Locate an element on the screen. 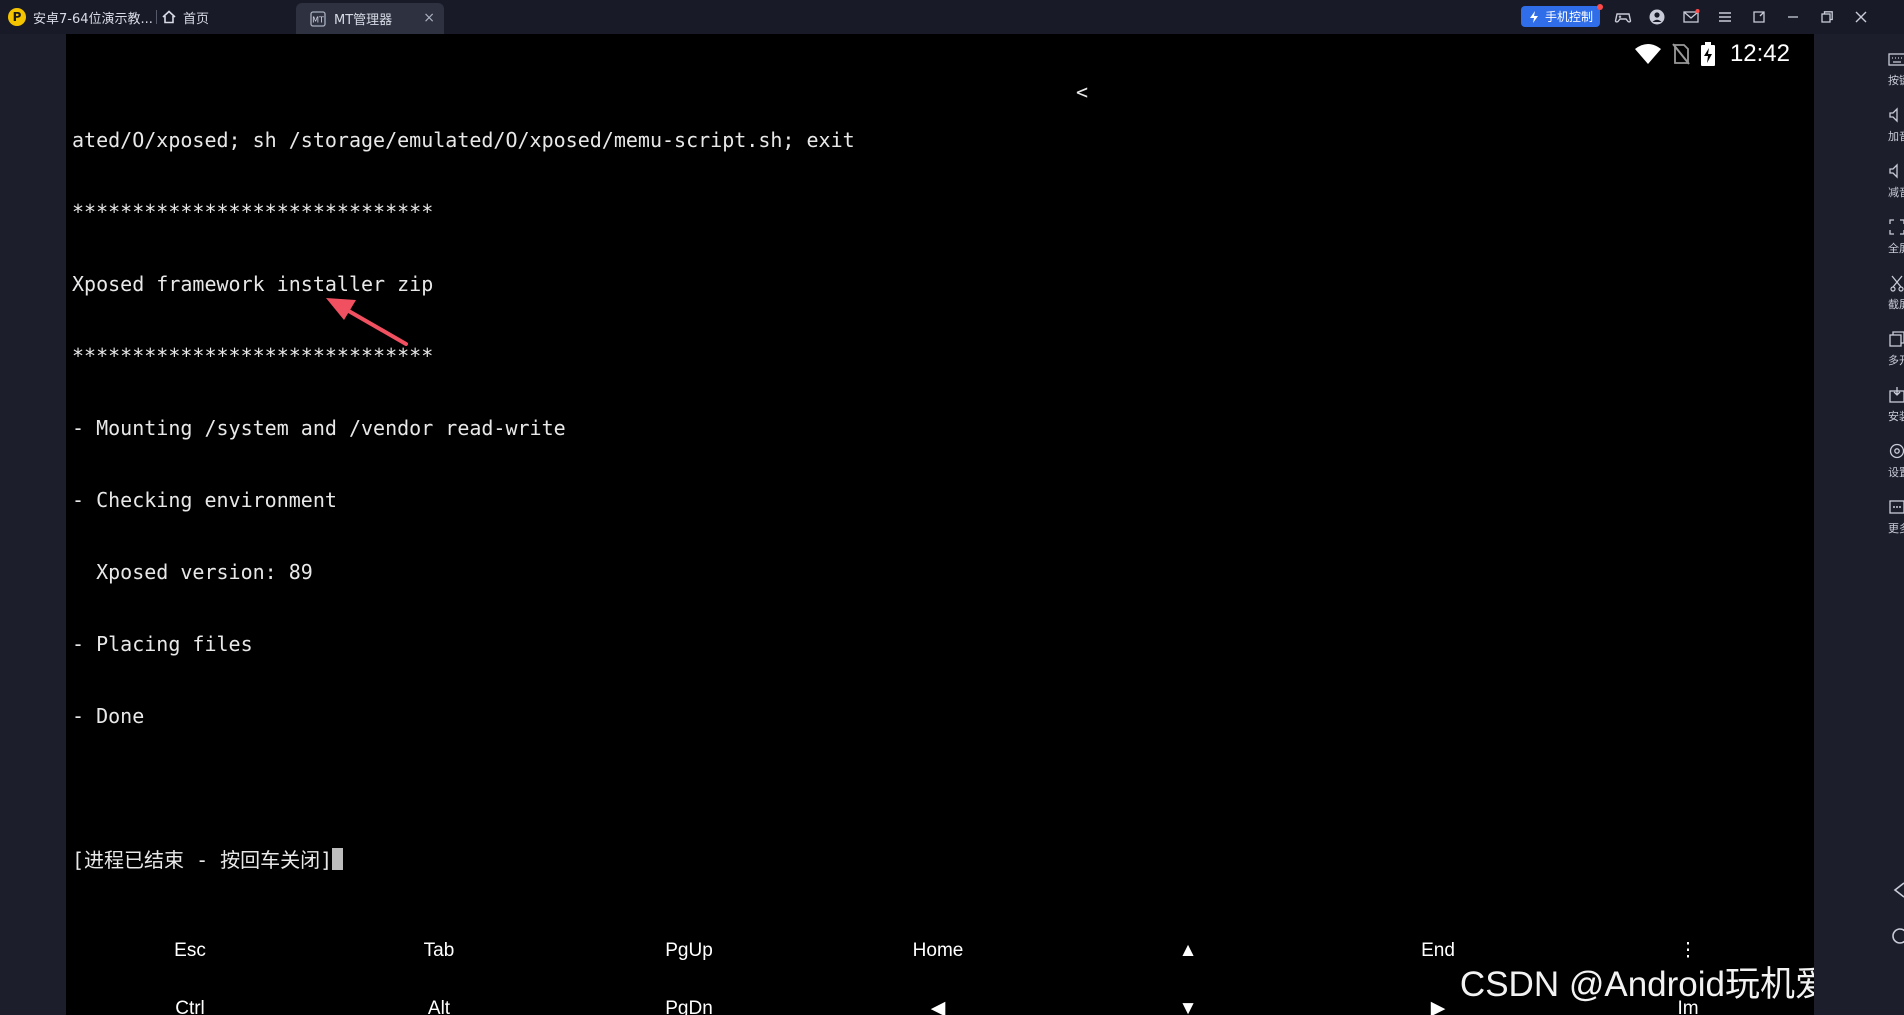 The height and width of the screenshot is (1015, 1904). annotation-arrow-icon is located at coordinates (367, 322).